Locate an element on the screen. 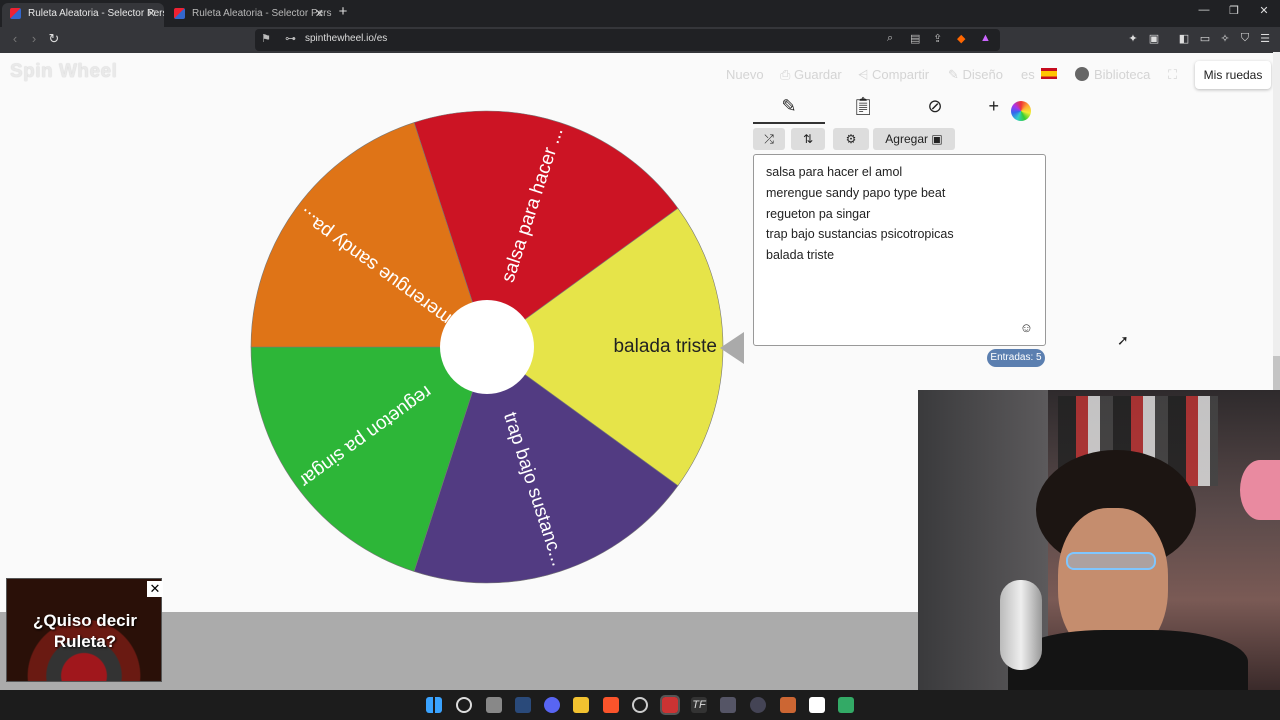 This screenshot has width=1280, height=720. editor-tabs: ✎ 📋︎ ⊘ + is located at coordinates (899, 110).